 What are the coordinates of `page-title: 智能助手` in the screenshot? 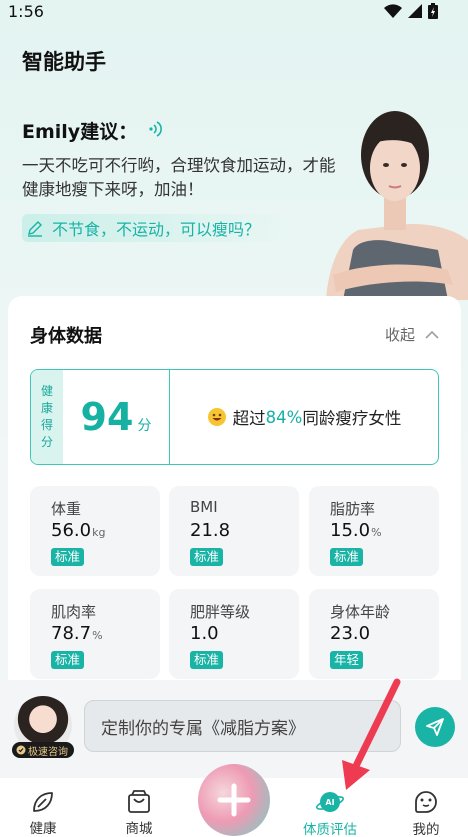 It's located at (64, 62).